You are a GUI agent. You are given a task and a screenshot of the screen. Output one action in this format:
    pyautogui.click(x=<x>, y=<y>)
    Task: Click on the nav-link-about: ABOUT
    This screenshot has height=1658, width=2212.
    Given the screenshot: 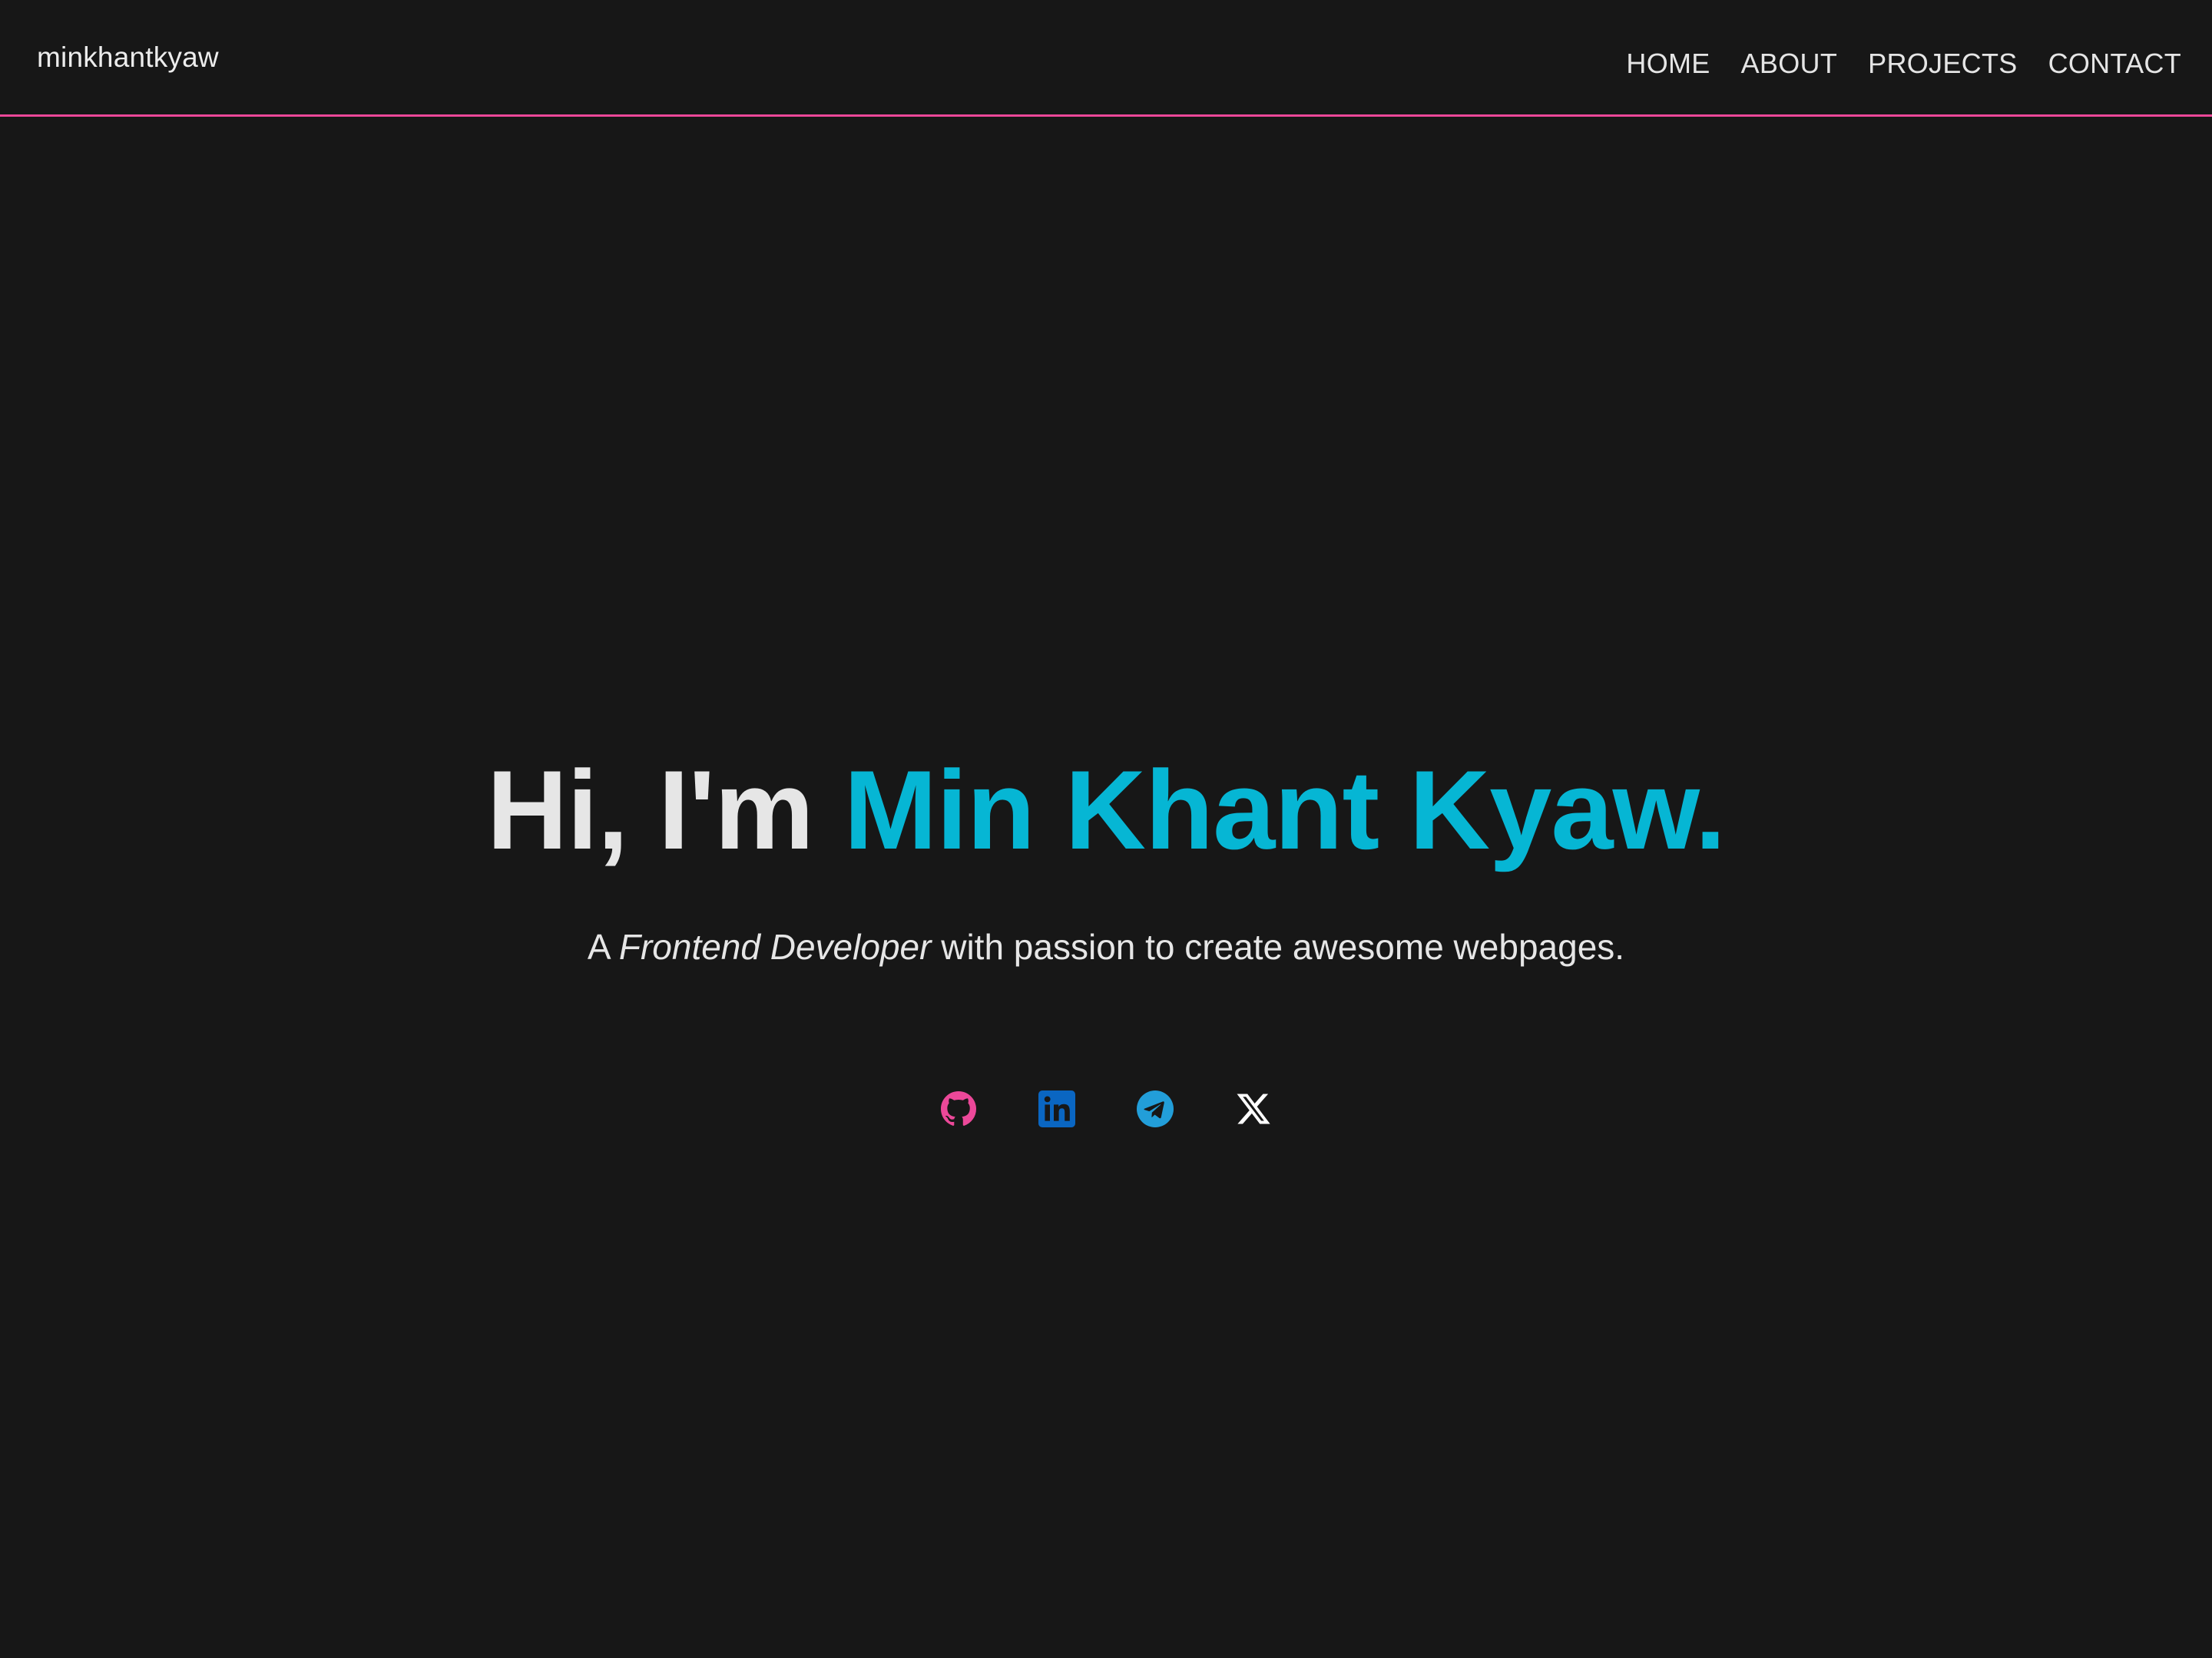 What is the action you would take?
    pyautogui.click(x=1790, y=64)
    